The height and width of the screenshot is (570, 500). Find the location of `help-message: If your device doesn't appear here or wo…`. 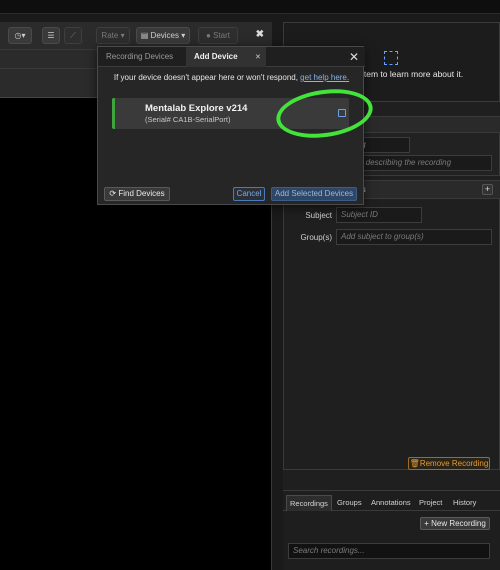

help-message: If your device doesn't appear here or wo… is located at coordinates (231, 77).